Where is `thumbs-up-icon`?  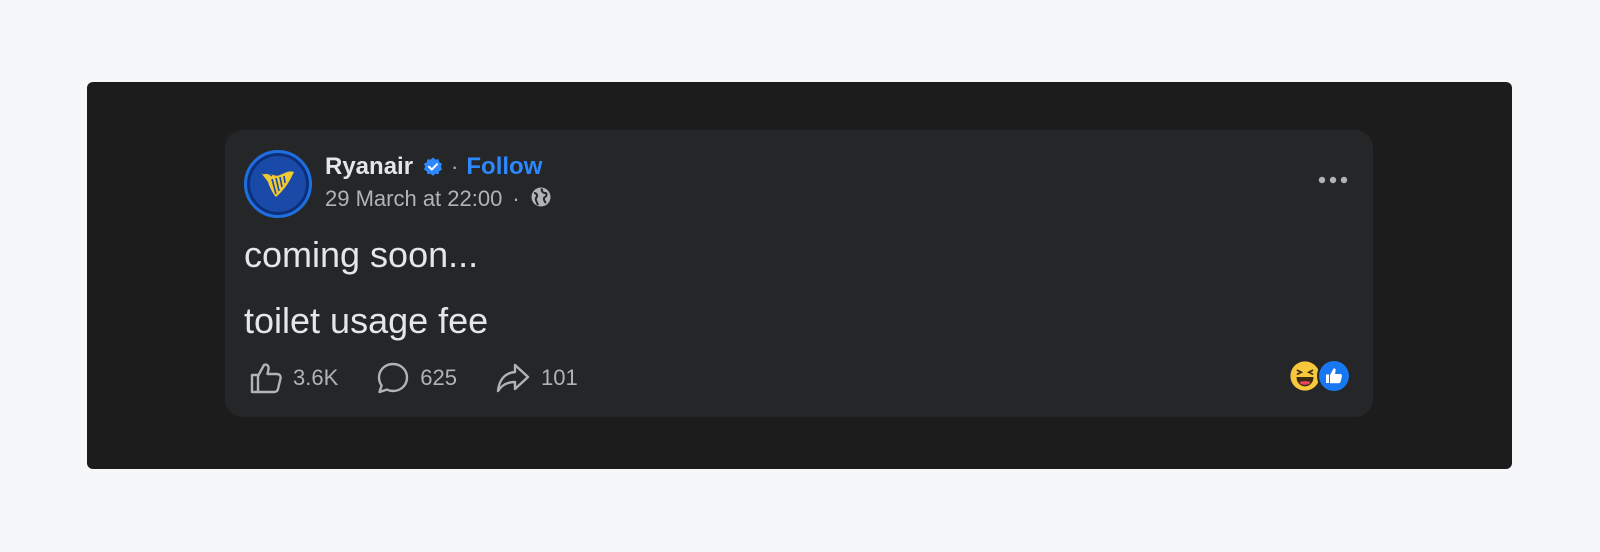
thumbs-up-icon is located at coordinates (266, 378).